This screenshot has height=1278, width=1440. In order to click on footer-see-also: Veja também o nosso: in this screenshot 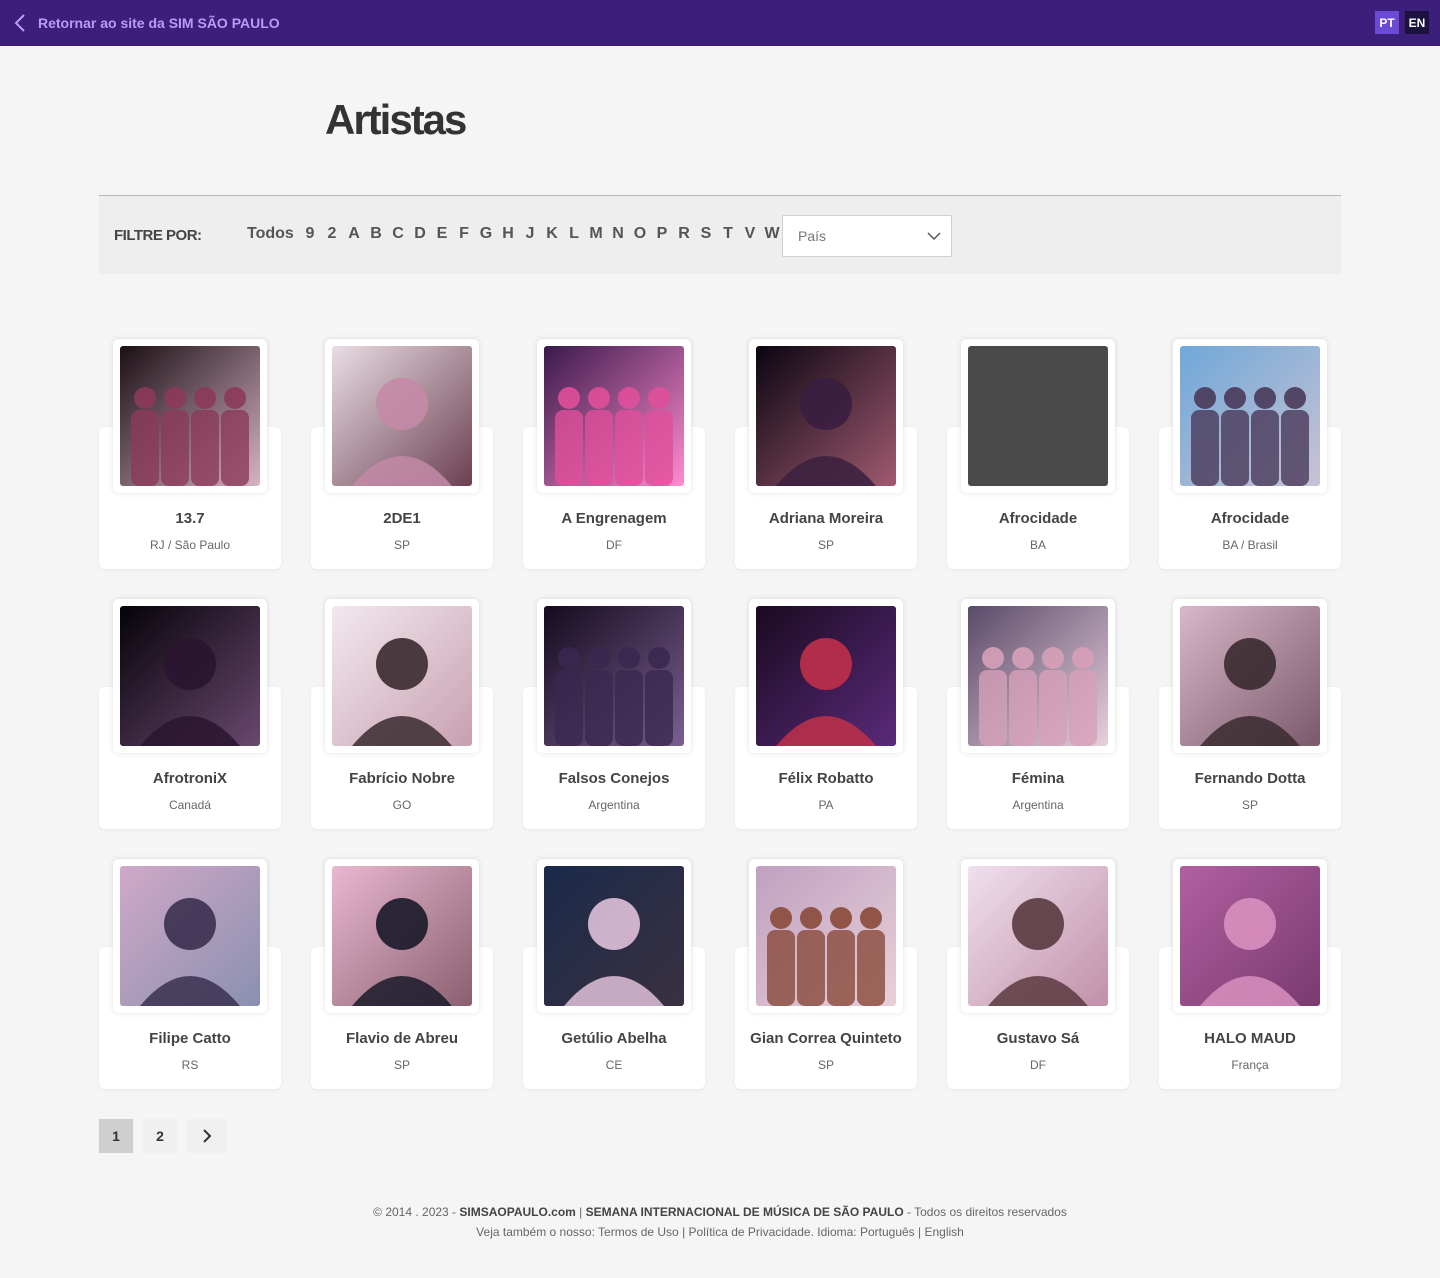, I will do `click(537, 1232)`.